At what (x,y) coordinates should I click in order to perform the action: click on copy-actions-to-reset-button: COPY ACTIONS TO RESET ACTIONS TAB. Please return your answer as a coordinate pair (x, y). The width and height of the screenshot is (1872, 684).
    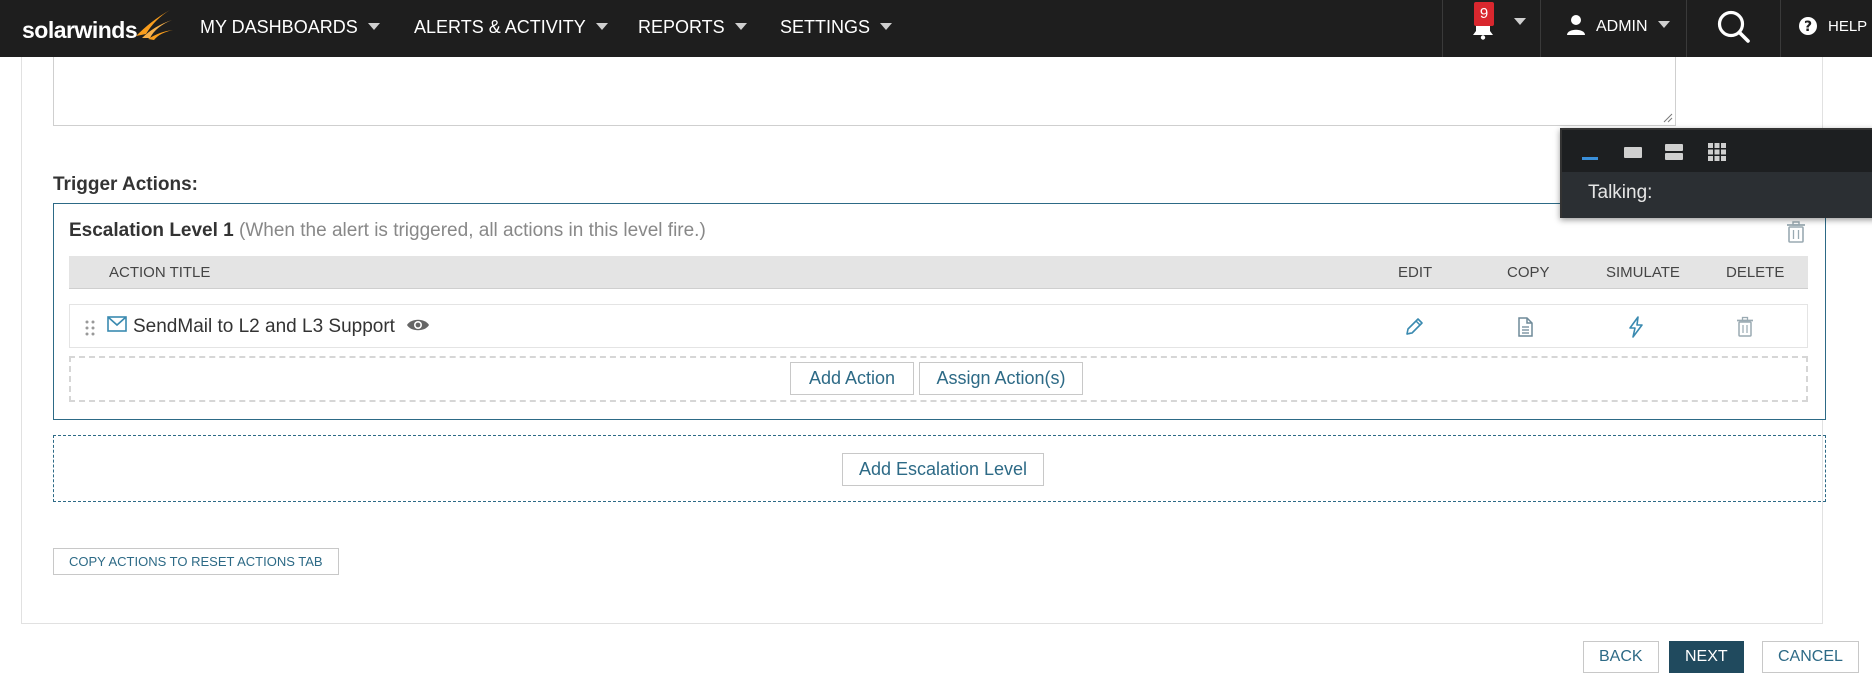
    Looking at the image, I should click on (196, 561).